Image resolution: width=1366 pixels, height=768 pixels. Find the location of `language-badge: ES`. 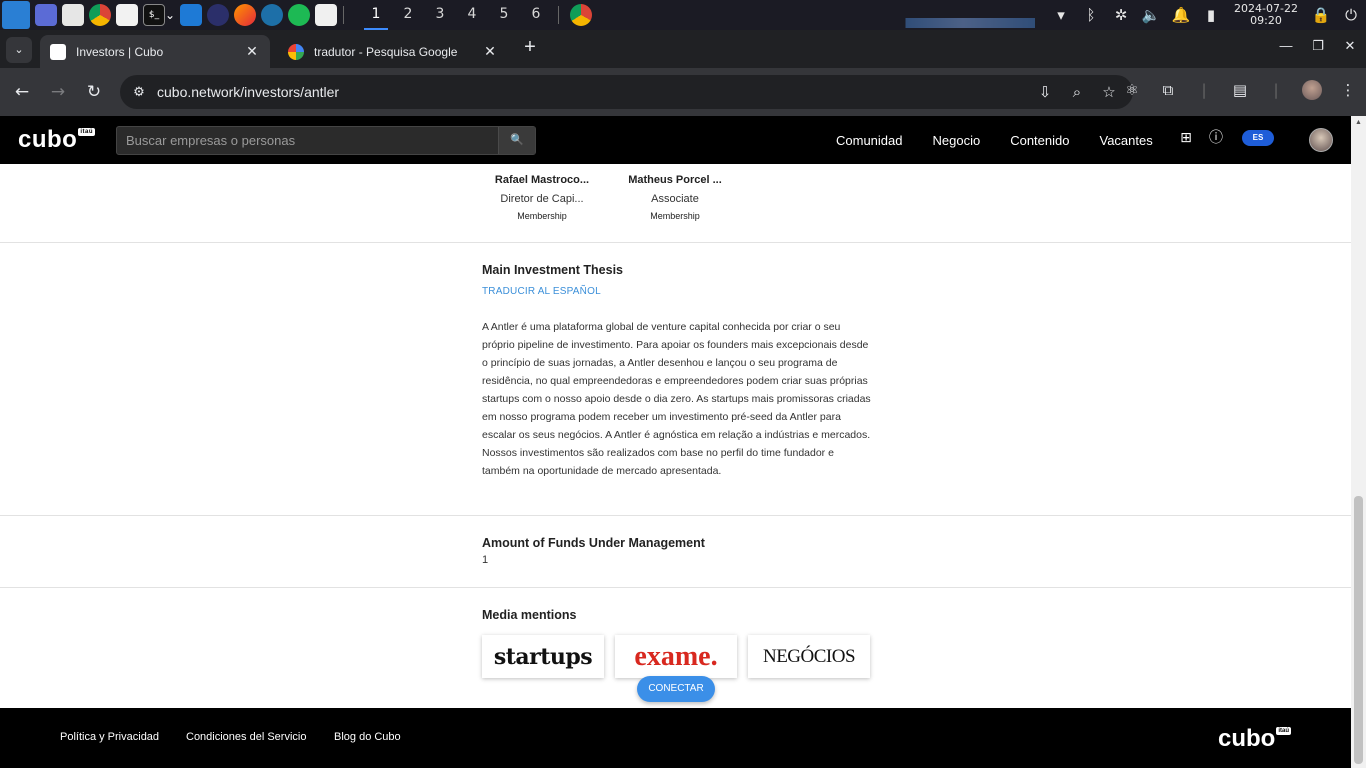

language-badge: ES is located at coordinates (1258, 138).